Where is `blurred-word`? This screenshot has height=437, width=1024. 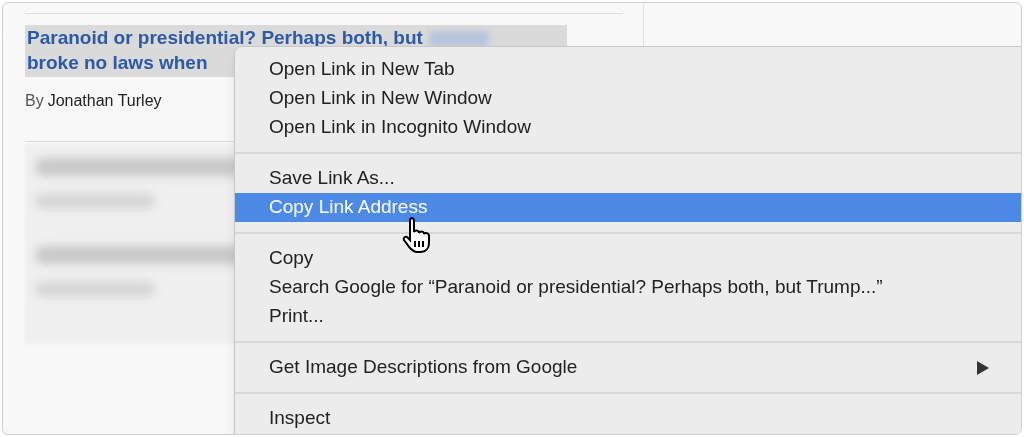 blurred-word is located at coordinates (458, 38).